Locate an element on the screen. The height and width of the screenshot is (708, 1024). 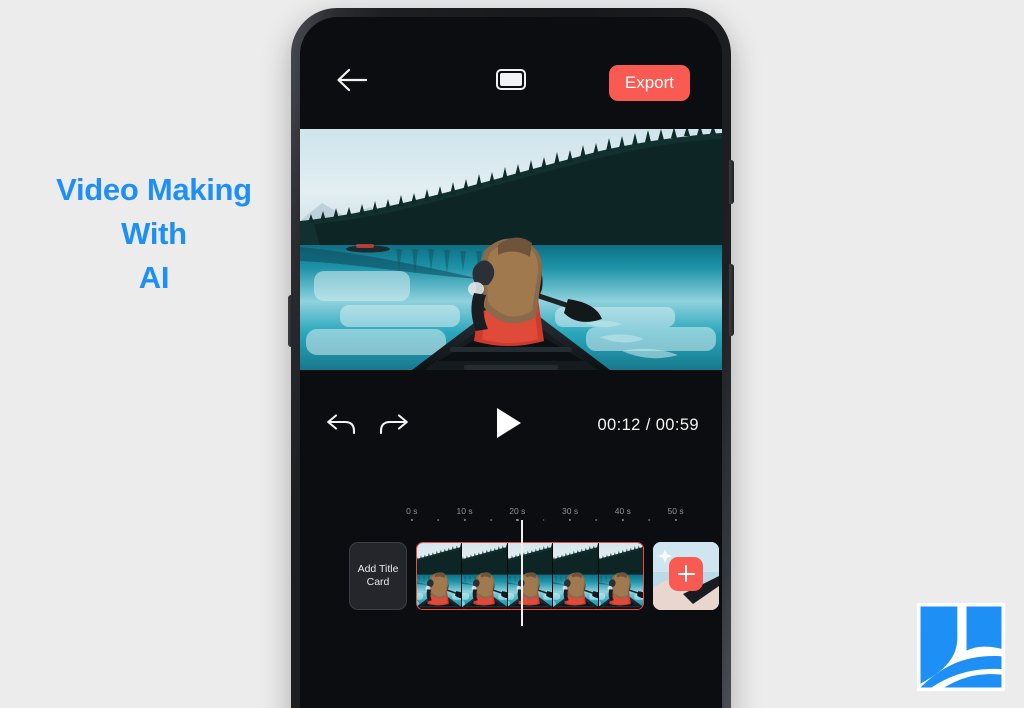
playback-controls: 00:12 / 00:59 is located at coordinates (511, 429).